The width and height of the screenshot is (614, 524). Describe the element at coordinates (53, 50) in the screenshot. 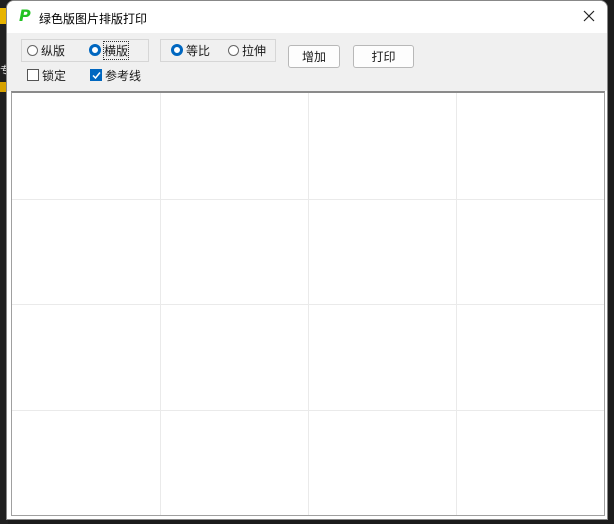

I see `radio-portrait-label: 纵版` at that location.